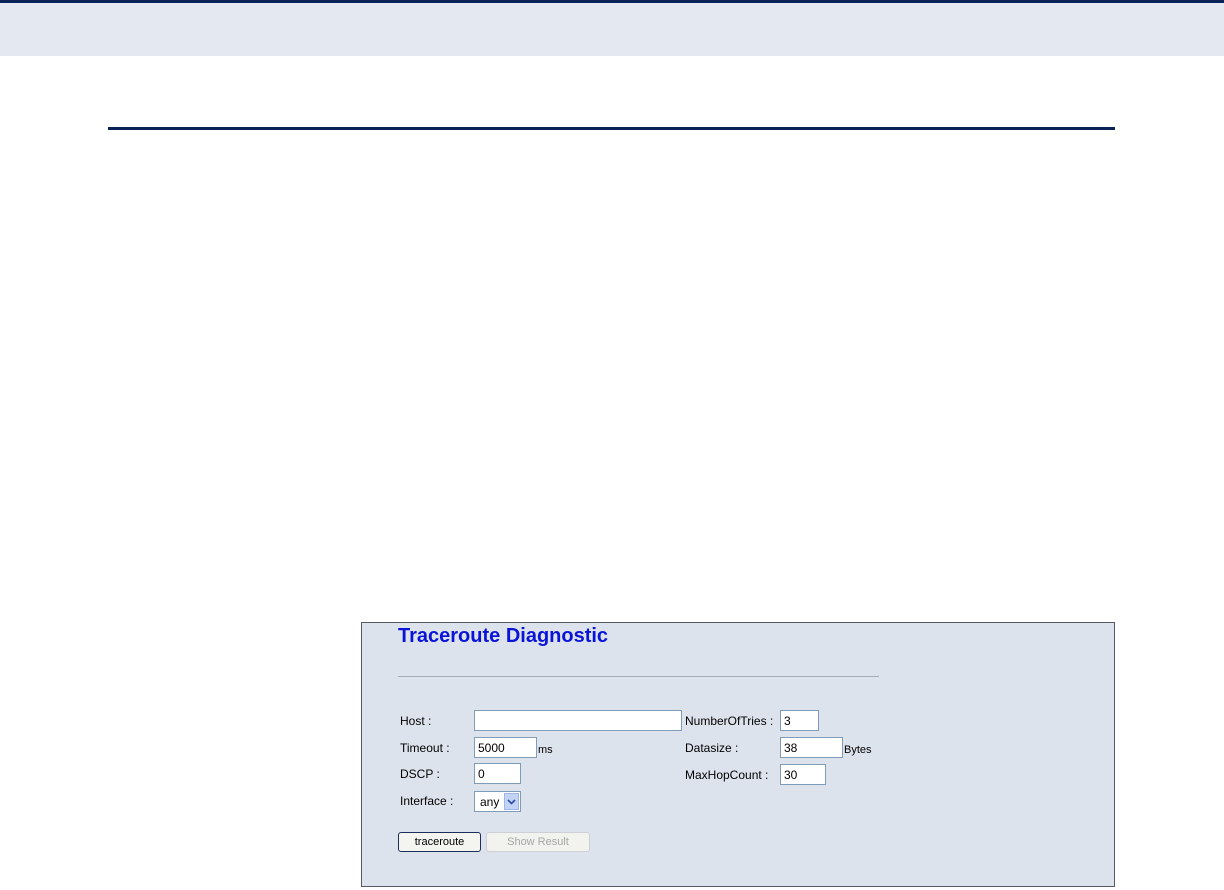 This screenshot has height=890, width=1224. What do you see at coordinates (416, 721) in the screenshot?
I see `host-label: Host :` at bounding box center [416, 721].